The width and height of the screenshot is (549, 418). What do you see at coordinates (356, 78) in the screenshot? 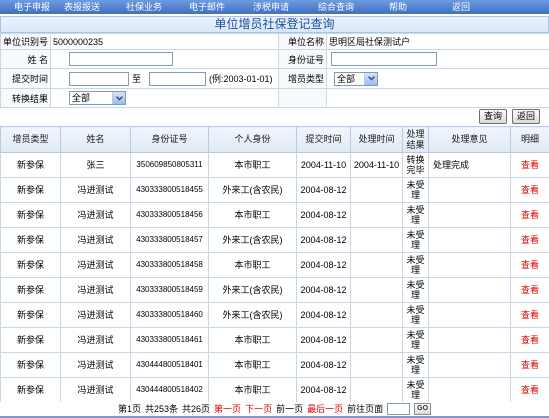
I see `increase-type-select: 全部` at bounding box center [356, 78].